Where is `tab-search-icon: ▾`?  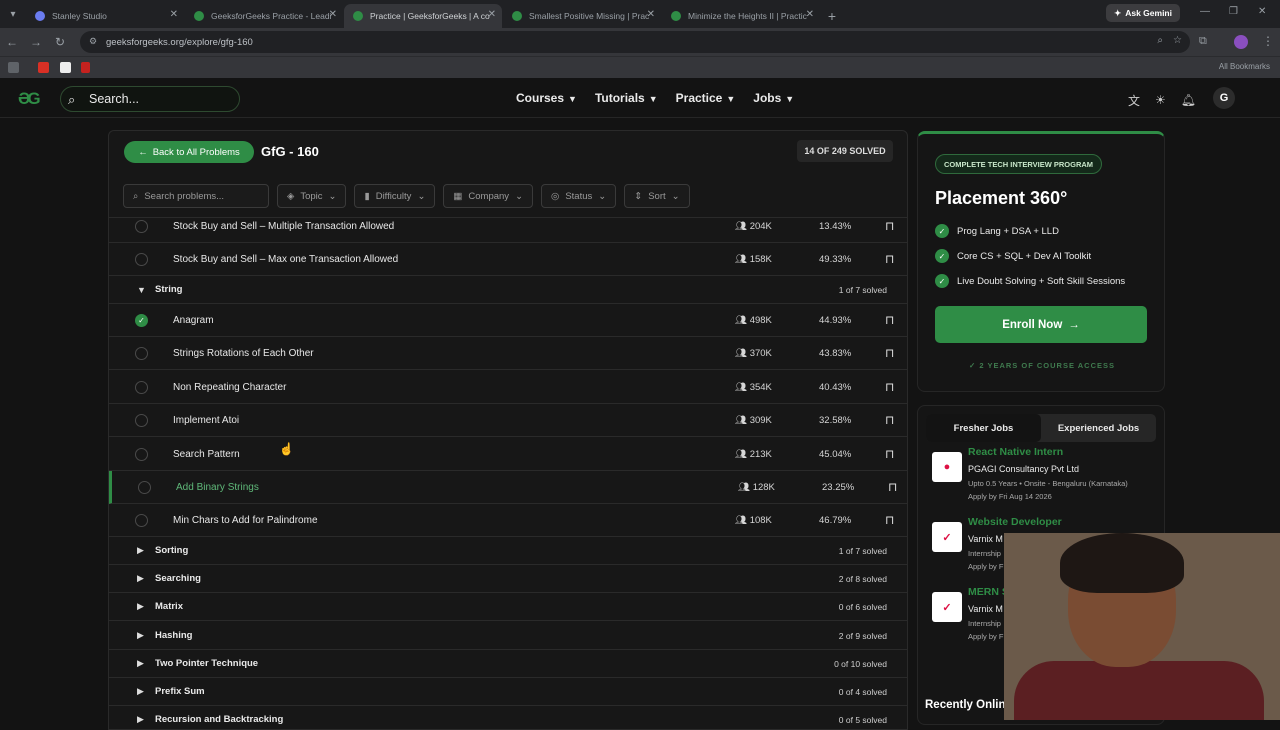
tab-search-icon: ▾ is located at coordinates (13, 14).